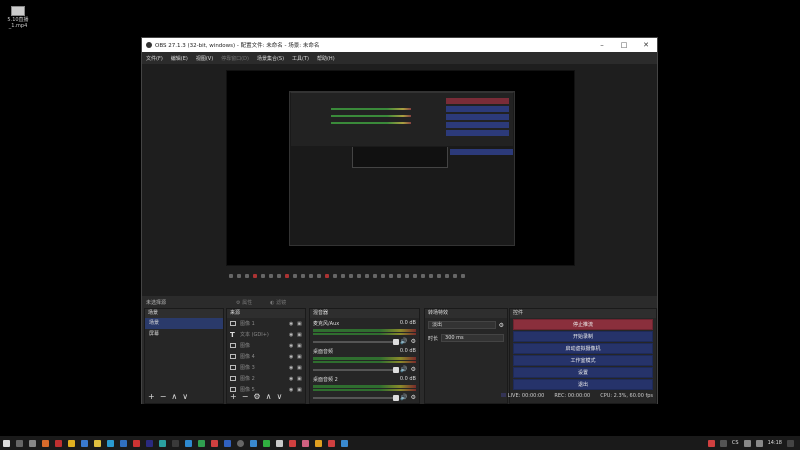 The image size is (800, 450). I want to click on source-item: 图像 1 ◉ ▣, so click(266, 323).